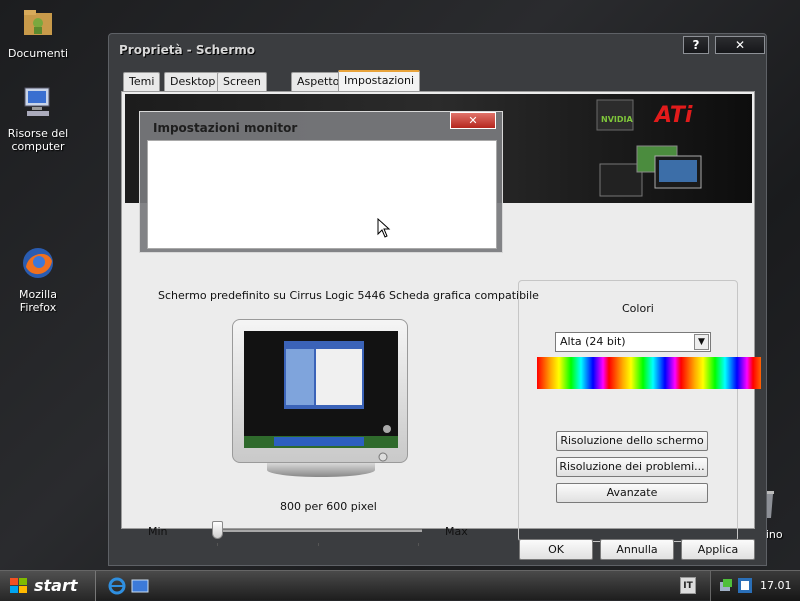 The width and height of the screenshot is (800, 601). I want to click on close-button: ✕, so click(740, 45).